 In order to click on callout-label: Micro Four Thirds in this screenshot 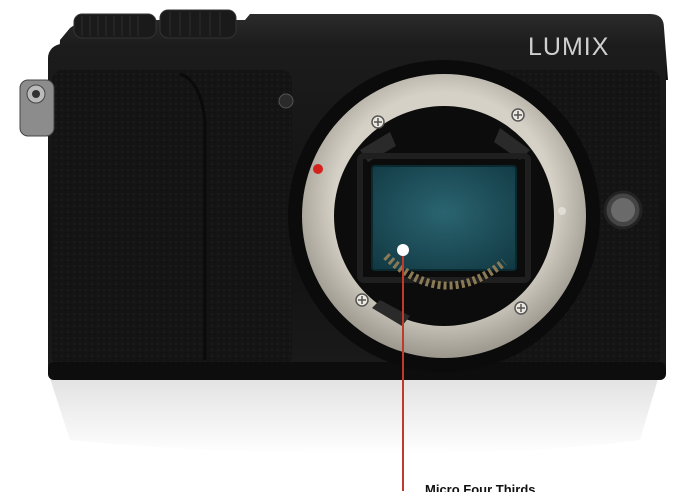, I will do `click(480, 487)`.